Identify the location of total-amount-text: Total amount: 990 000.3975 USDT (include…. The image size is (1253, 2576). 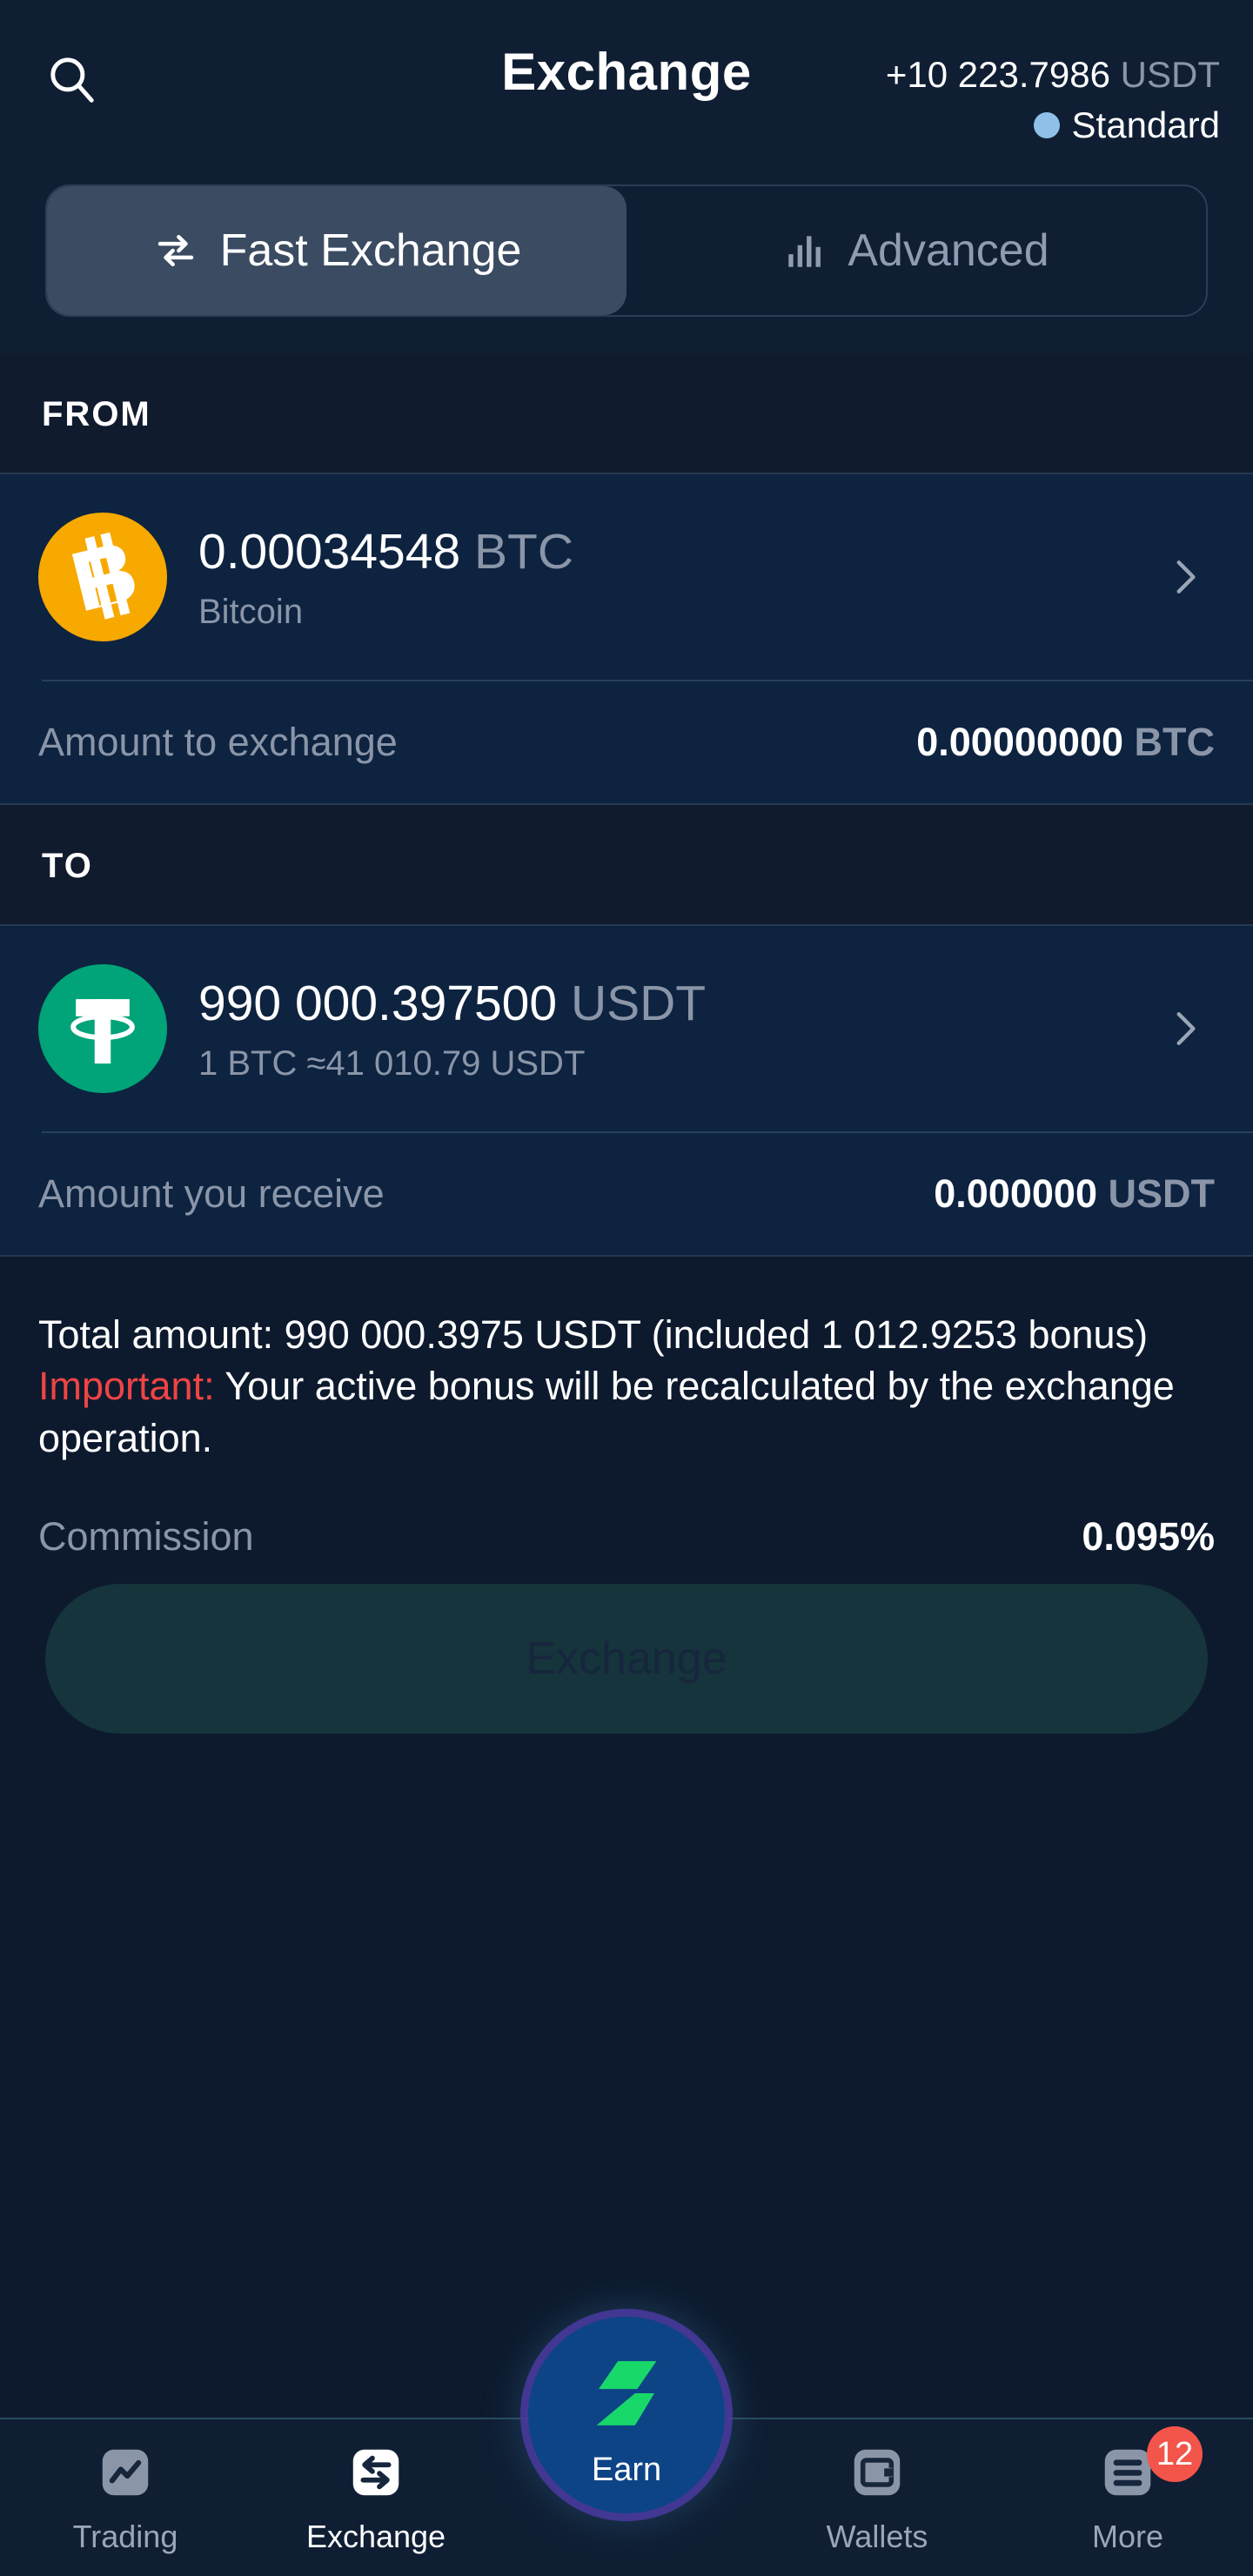
(593, 1334).